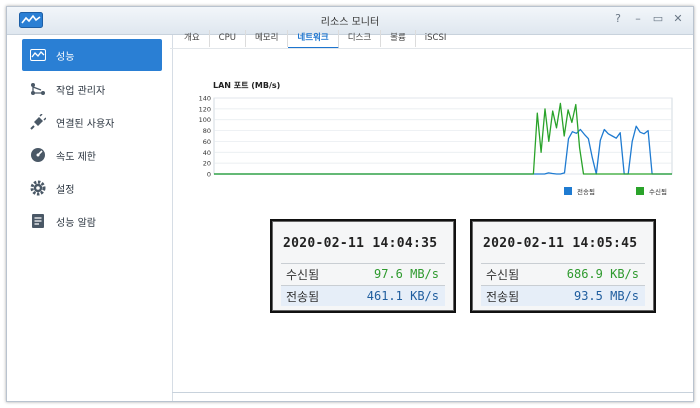 The width and height of the screenshot is (700, 408). I want to click on y-tick-label: 20, so click(207, 164).